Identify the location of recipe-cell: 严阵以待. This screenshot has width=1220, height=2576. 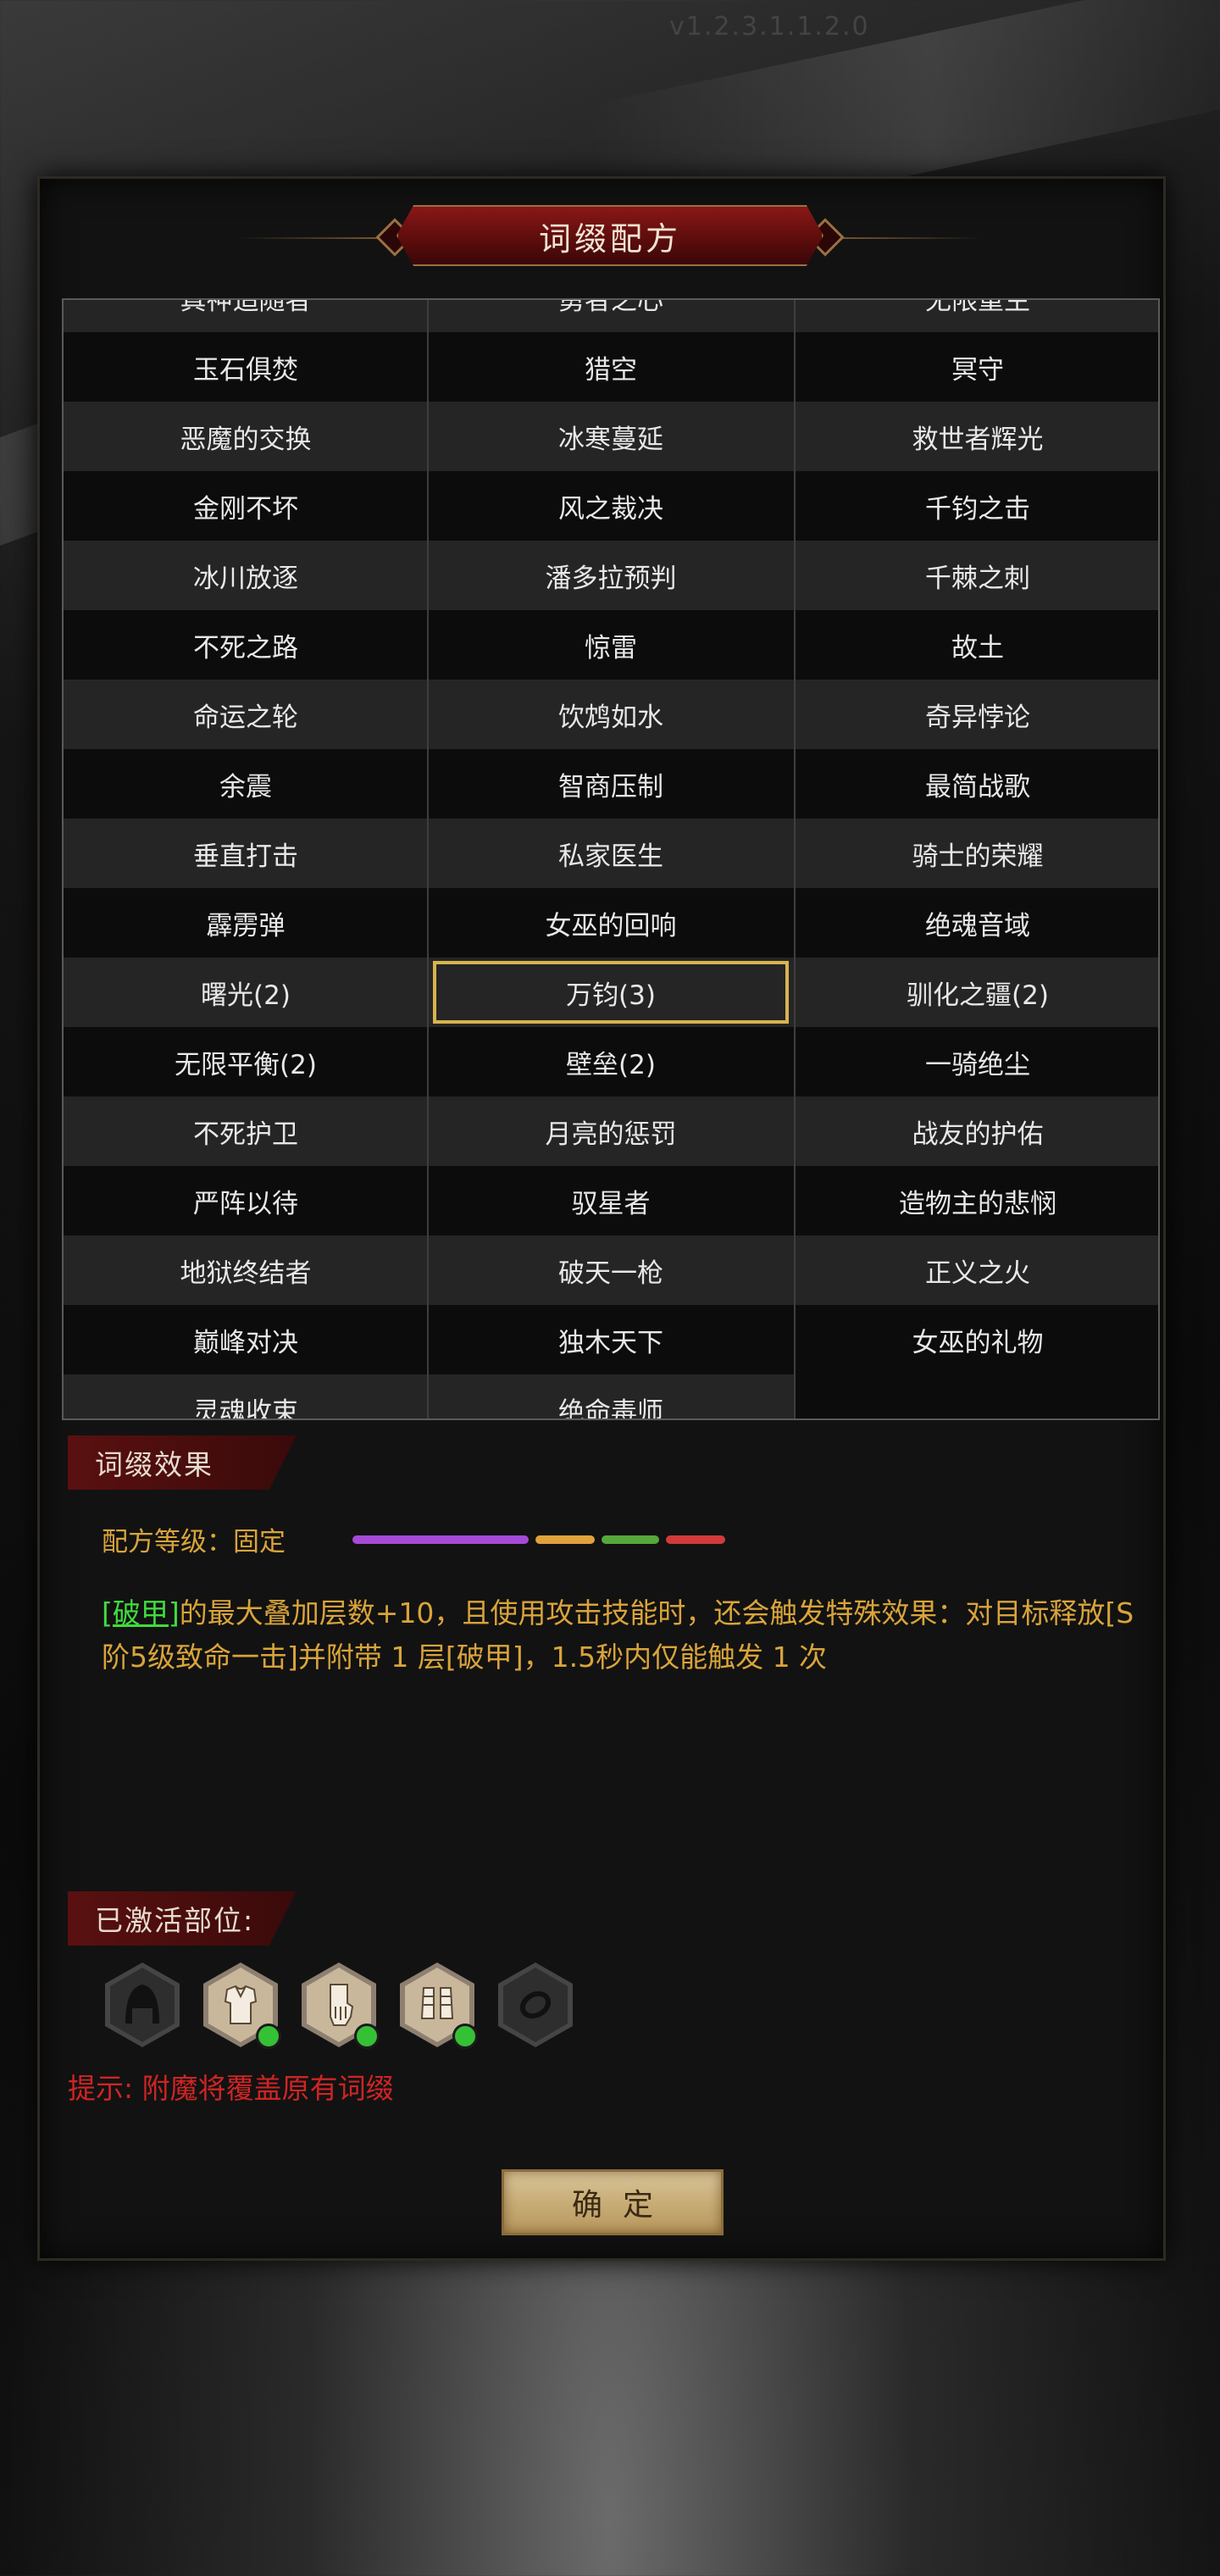
(246, 1200).